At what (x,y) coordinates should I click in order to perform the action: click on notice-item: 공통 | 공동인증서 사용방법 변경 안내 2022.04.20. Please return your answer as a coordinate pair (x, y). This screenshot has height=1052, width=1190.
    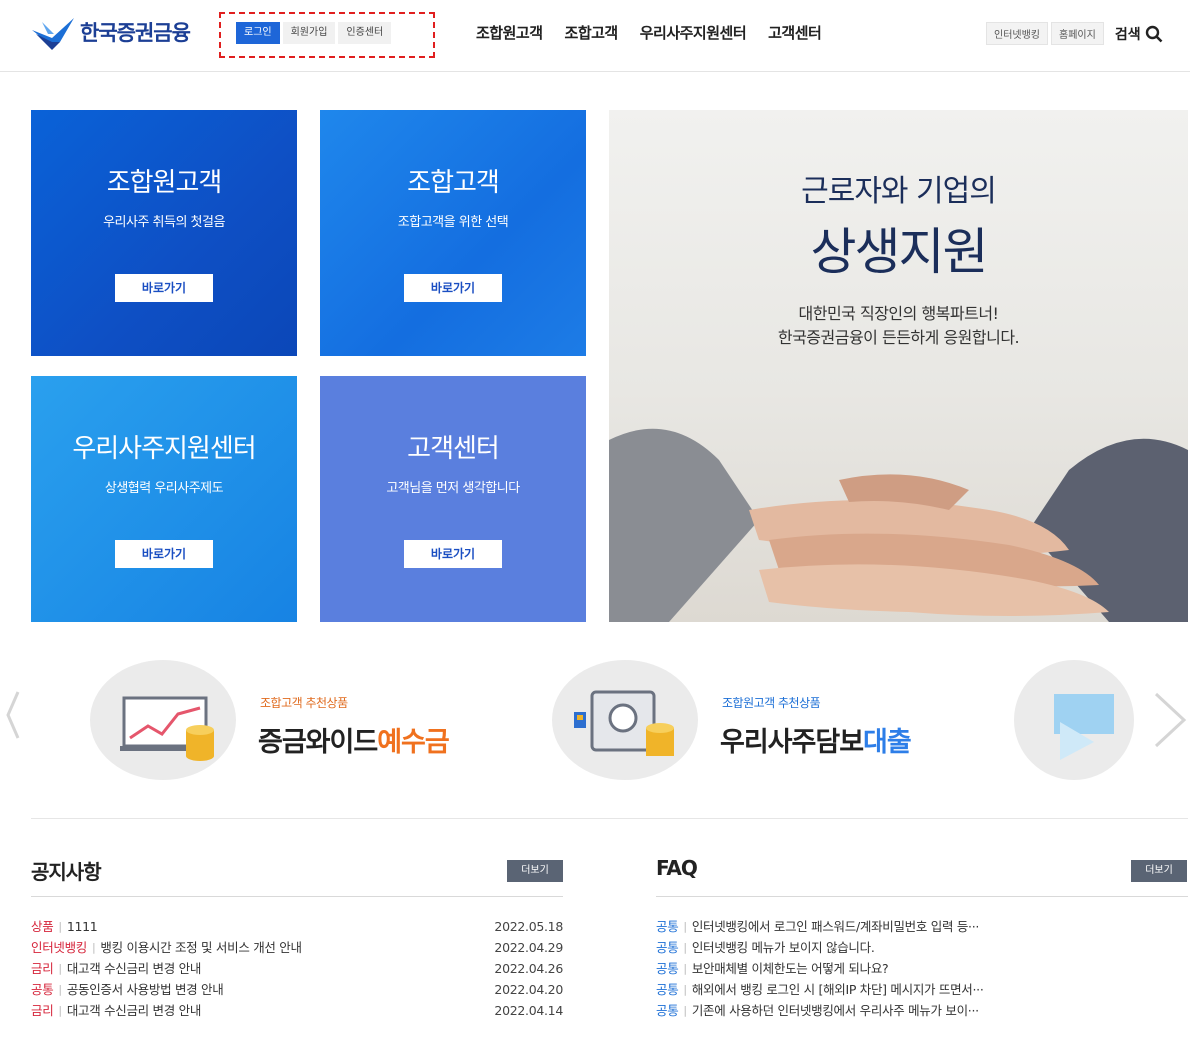
    Looking at the image, I should click on (297, 991).